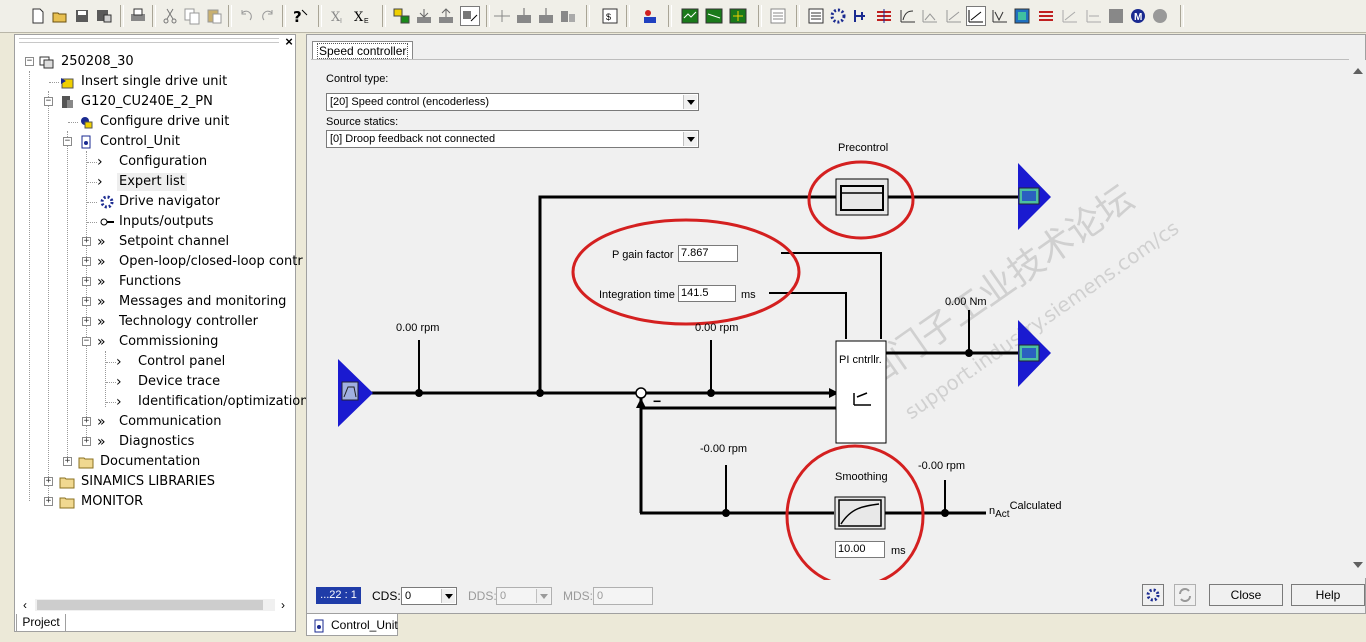 This screenshot has width=1366, height=642. Describe the element at coordinates (546, 16) in the screenshot. I see `copy-ram-rom-icon` at that location.